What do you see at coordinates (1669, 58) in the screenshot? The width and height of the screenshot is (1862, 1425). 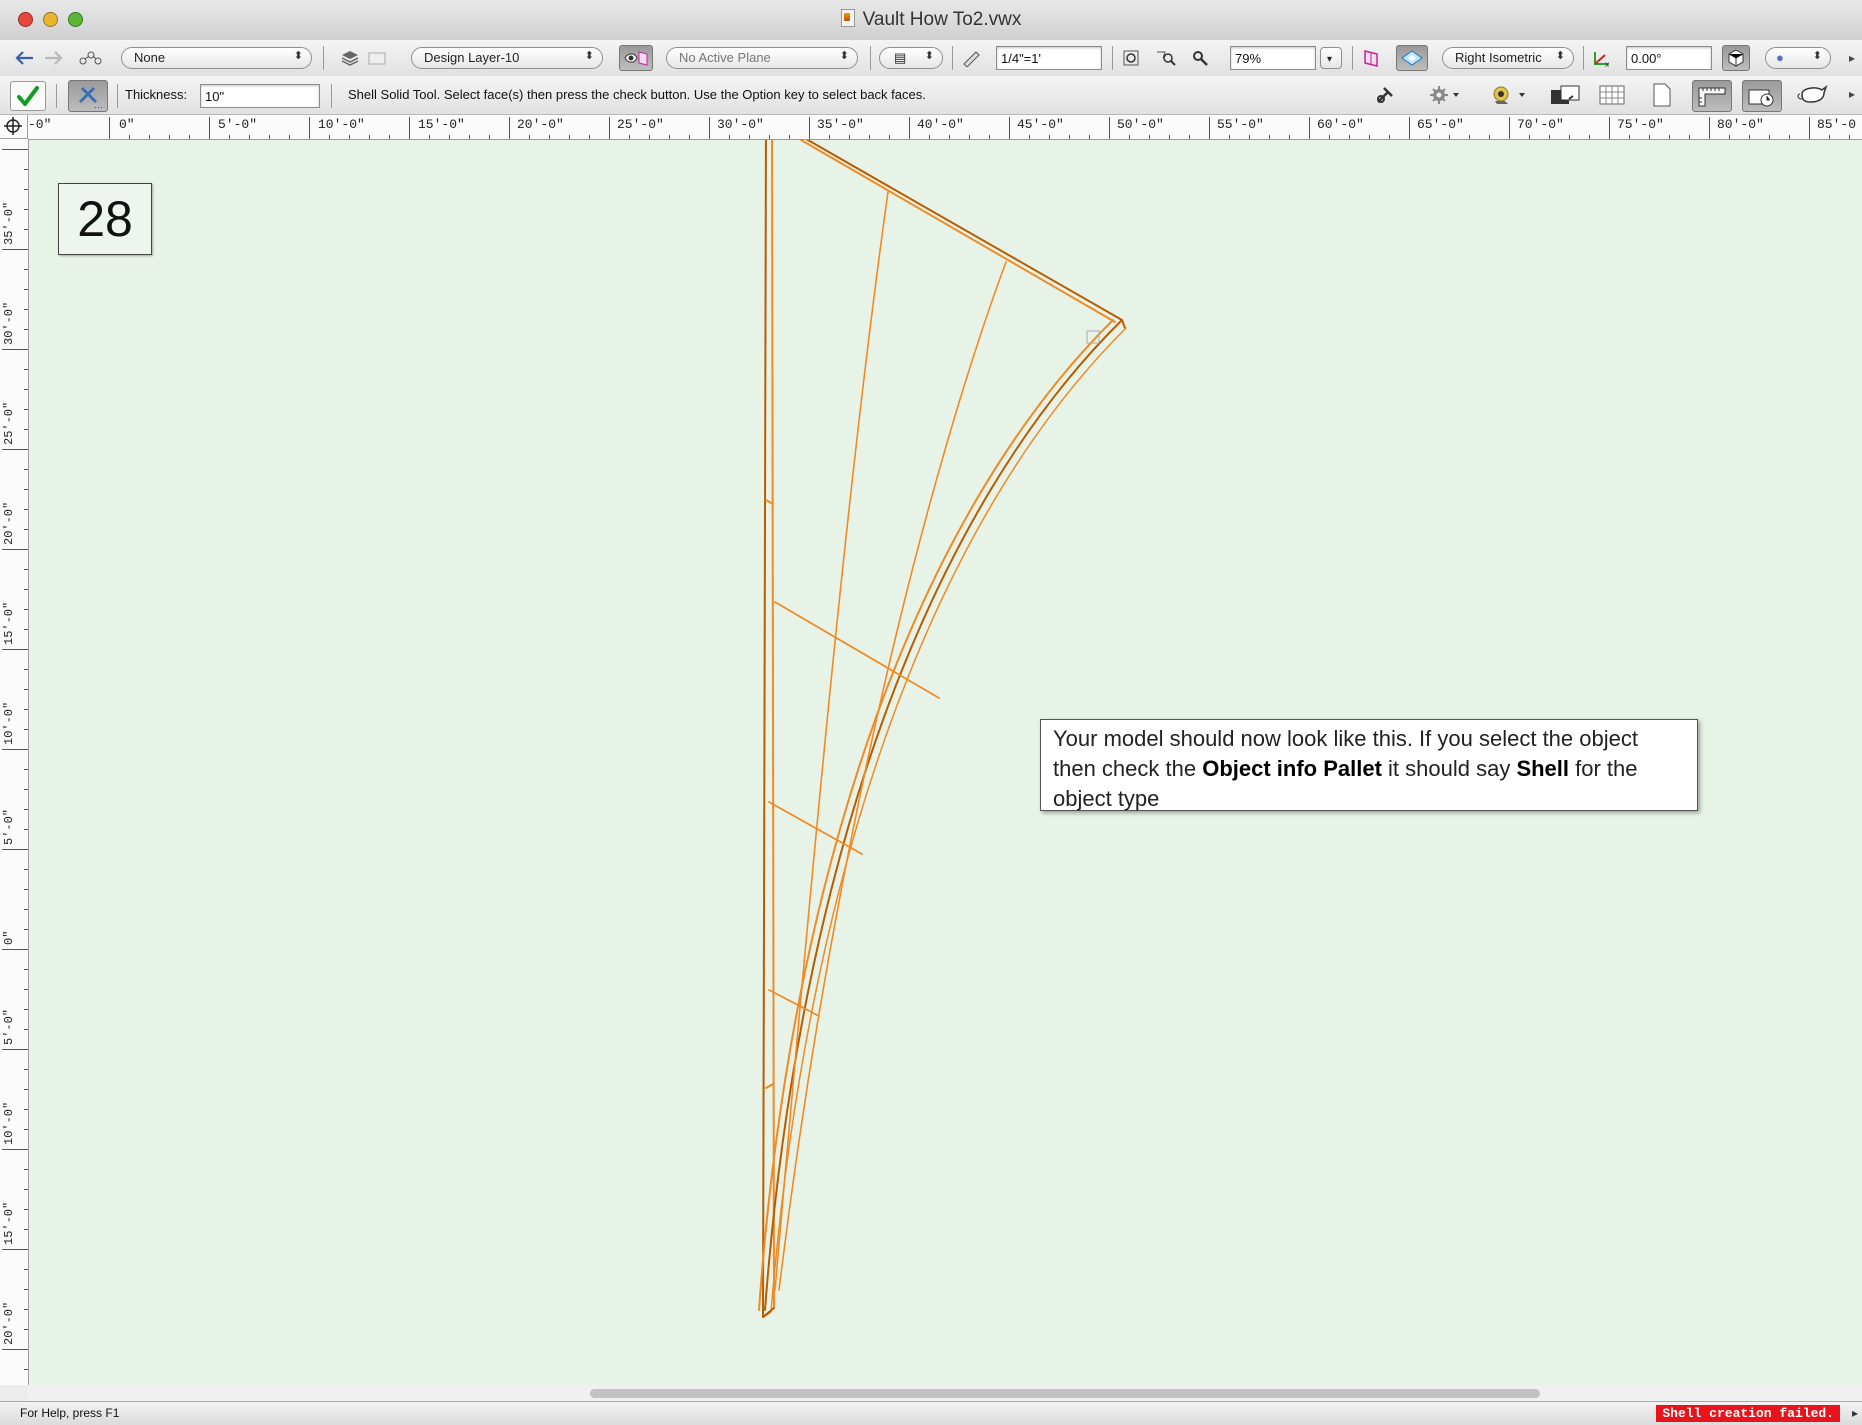 I see `rotation-angle-field: 0.00°` at bounding box center [1669, 58].